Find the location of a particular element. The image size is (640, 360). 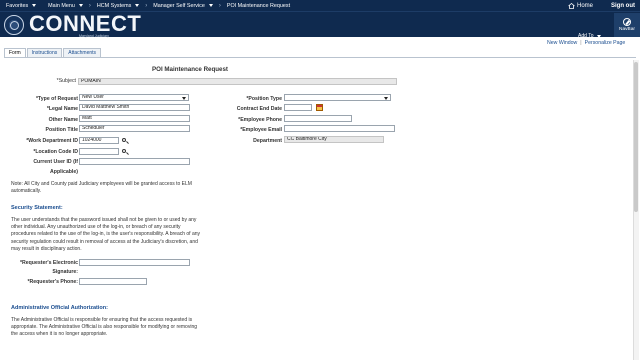

breadcrumb-label: HCM Systems is located at coordinates (114, 5).